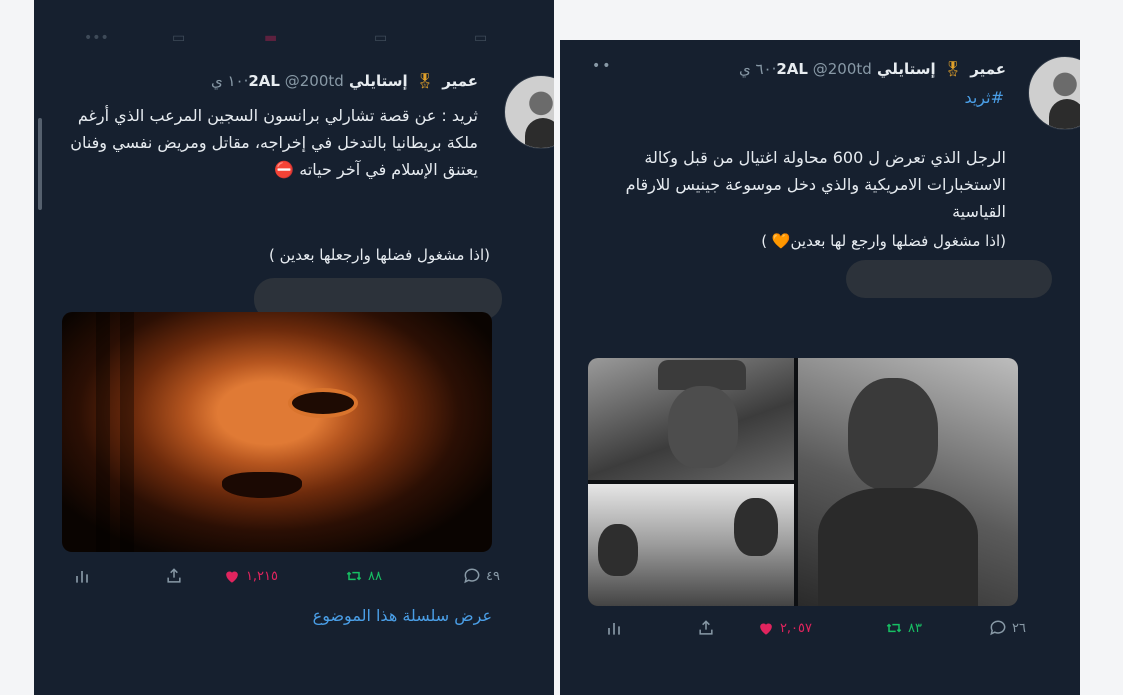 This screenshot has height=695, width=1123. I want to click on ghost-icon-3: ▭, so click(481, 38).